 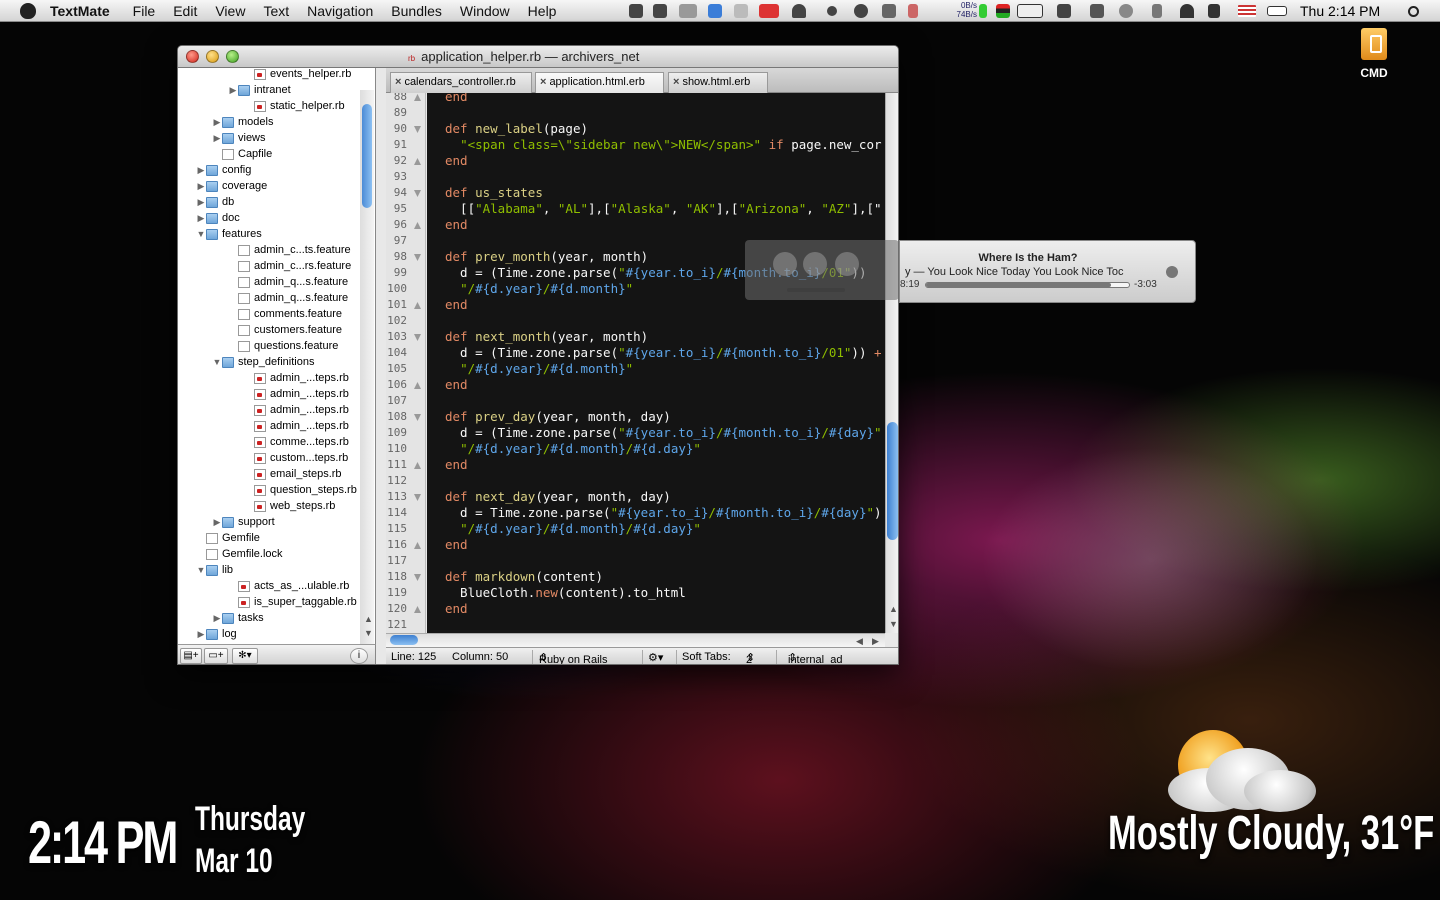 I want to click on tree-item: acts_as_...ulable.rb, so click(x=288, y=586).